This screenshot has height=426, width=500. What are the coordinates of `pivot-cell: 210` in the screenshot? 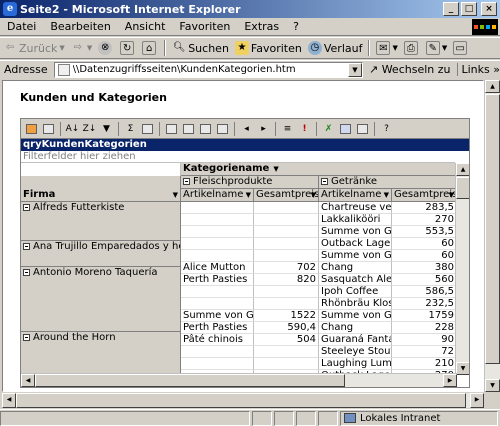 It's located at (424, 364).